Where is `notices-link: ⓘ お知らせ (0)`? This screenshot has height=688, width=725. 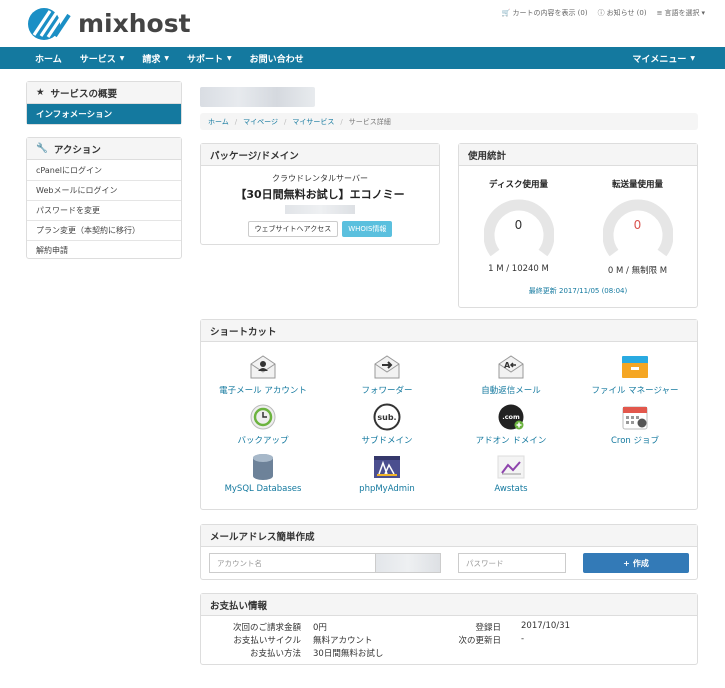
notices-link: ⓘ お知らせ (0) is located at coordinates (622, 13).